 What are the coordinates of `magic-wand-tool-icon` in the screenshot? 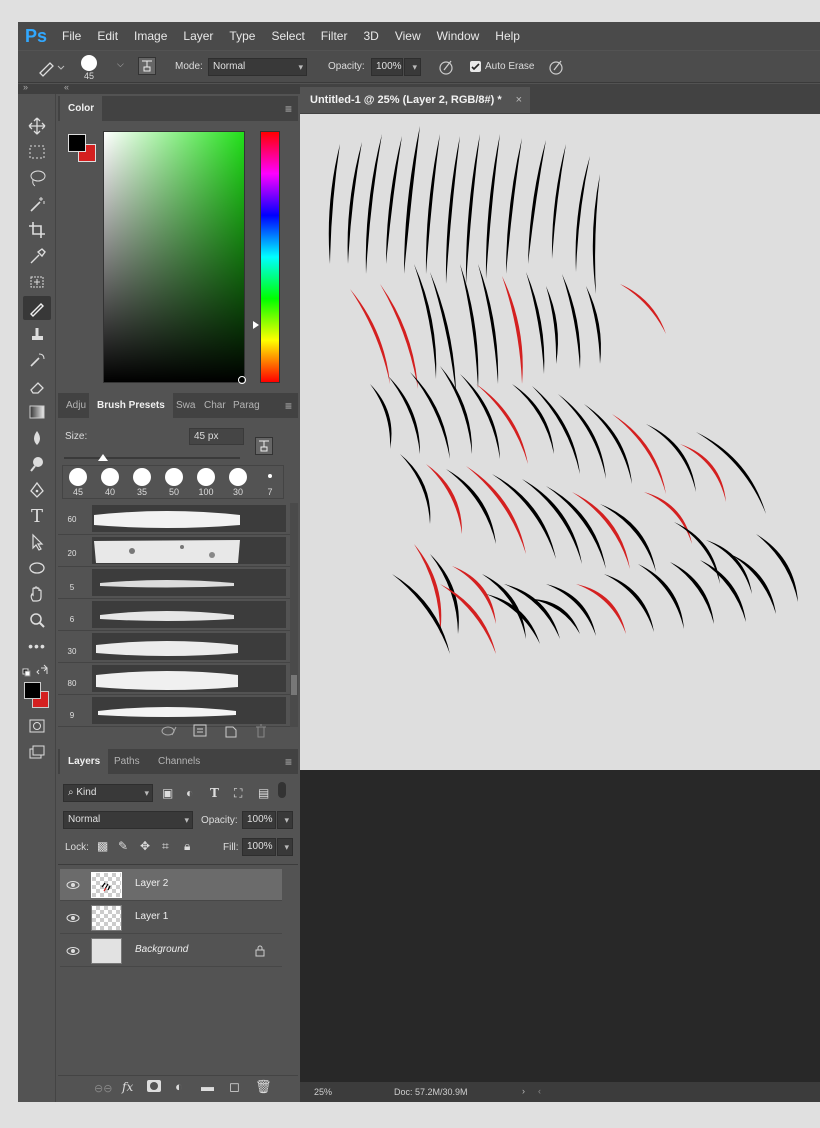 It's located at (37, 204).